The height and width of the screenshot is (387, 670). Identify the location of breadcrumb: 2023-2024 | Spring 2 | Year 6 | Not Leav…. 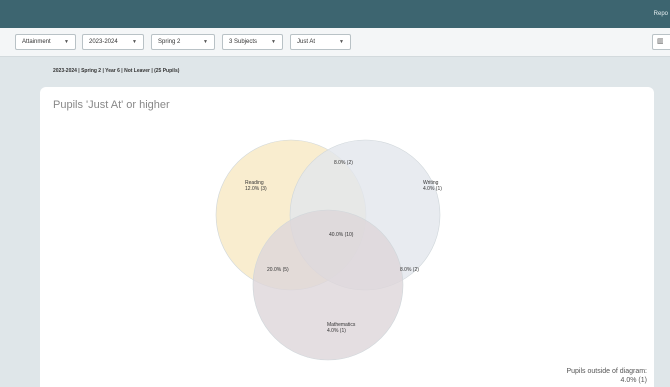
(116, 71).